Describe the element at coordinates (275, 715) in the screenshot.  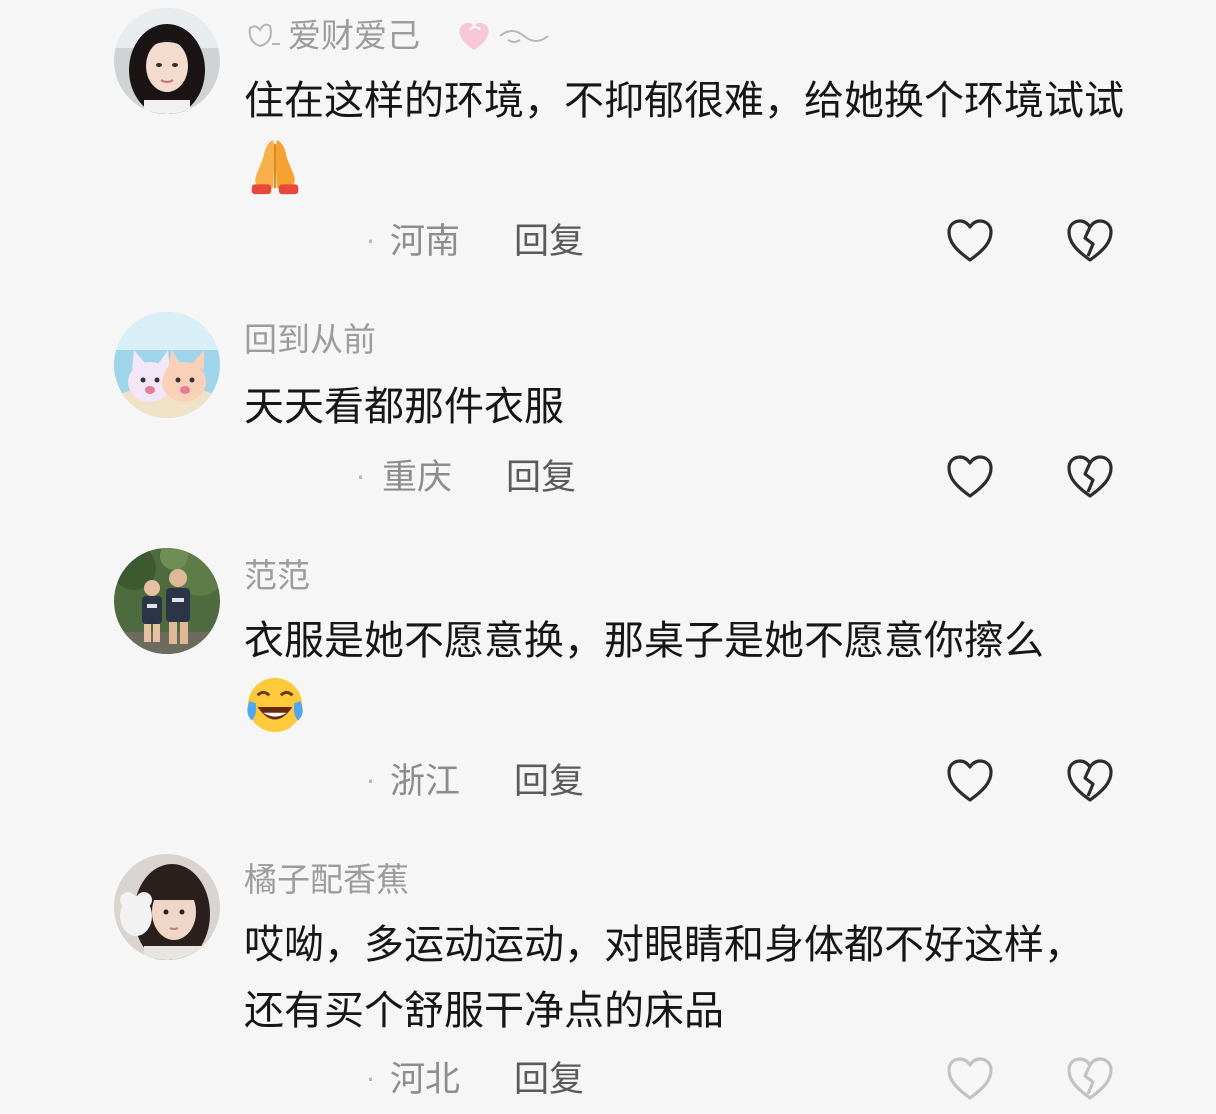
I see `crying-laughing-face-icon` at that location.